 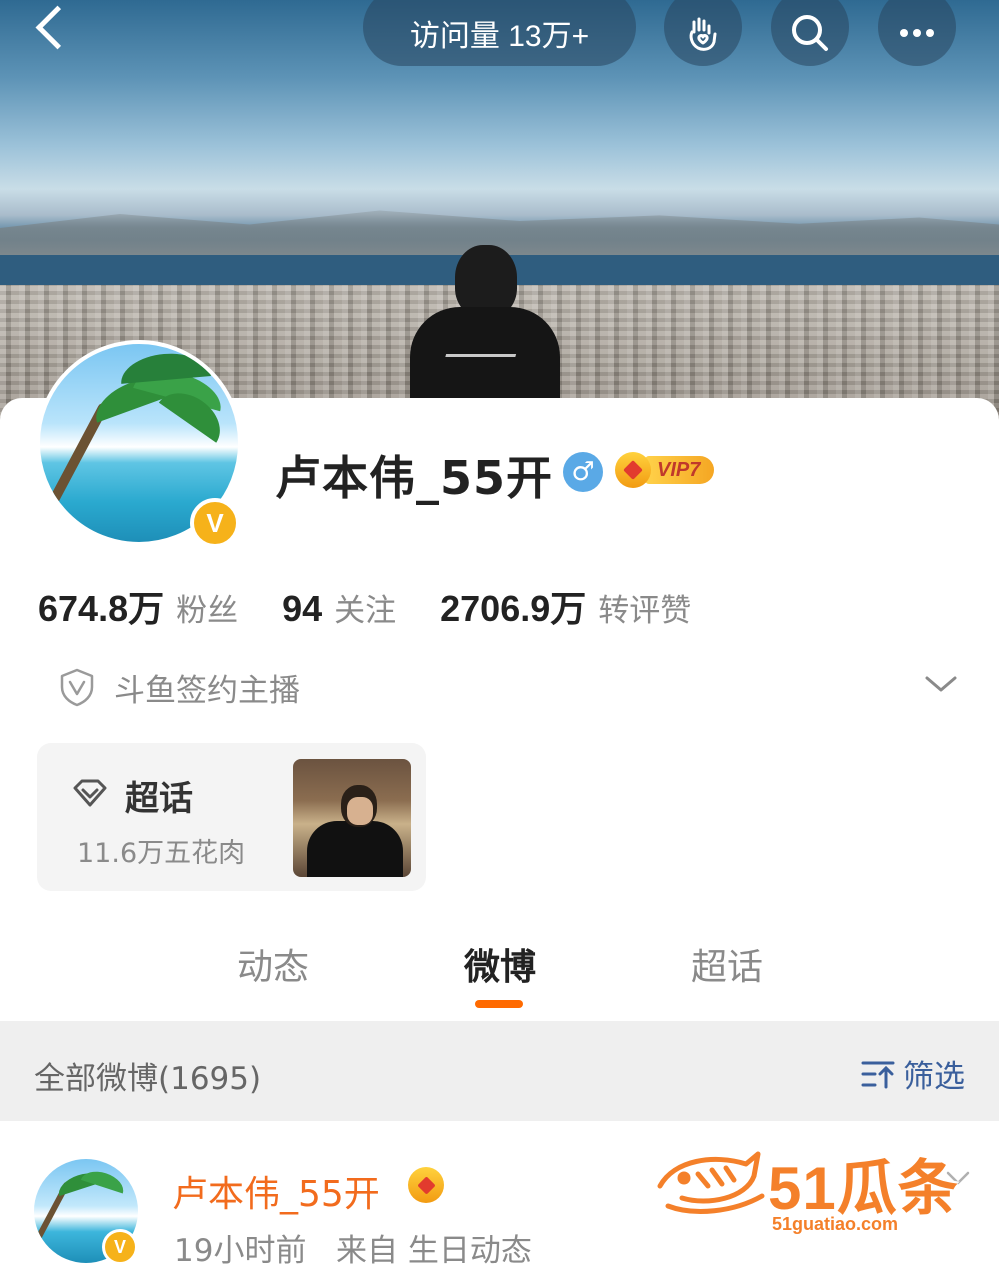 I want to click on profile-stats: 674.8万 粉丝 94 关注 2706.9万 转评赞, so click(x=386, y=605).